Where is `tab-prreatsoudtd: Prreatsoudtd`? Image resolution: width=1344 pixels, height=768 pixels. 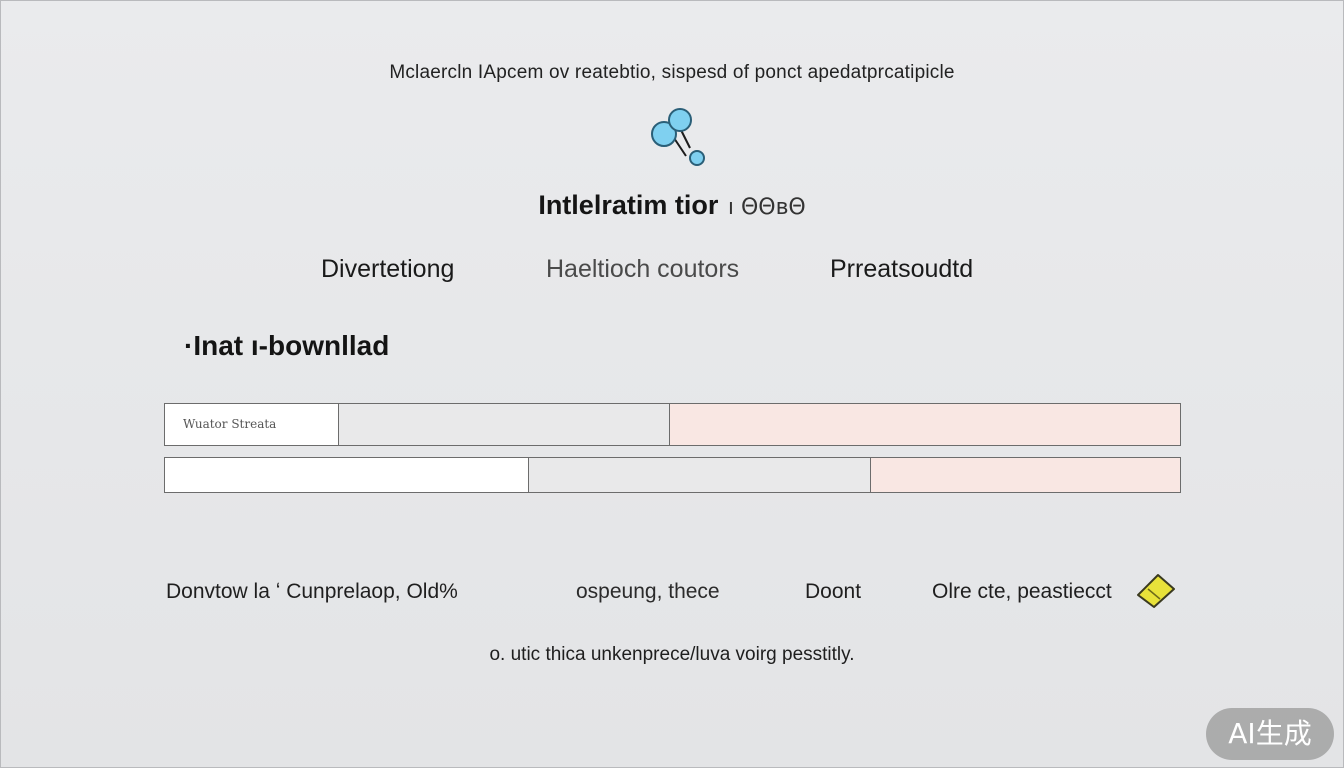
tab-prreatsoudtd: Prreatsoudtd is located at coordinates (901, 269).